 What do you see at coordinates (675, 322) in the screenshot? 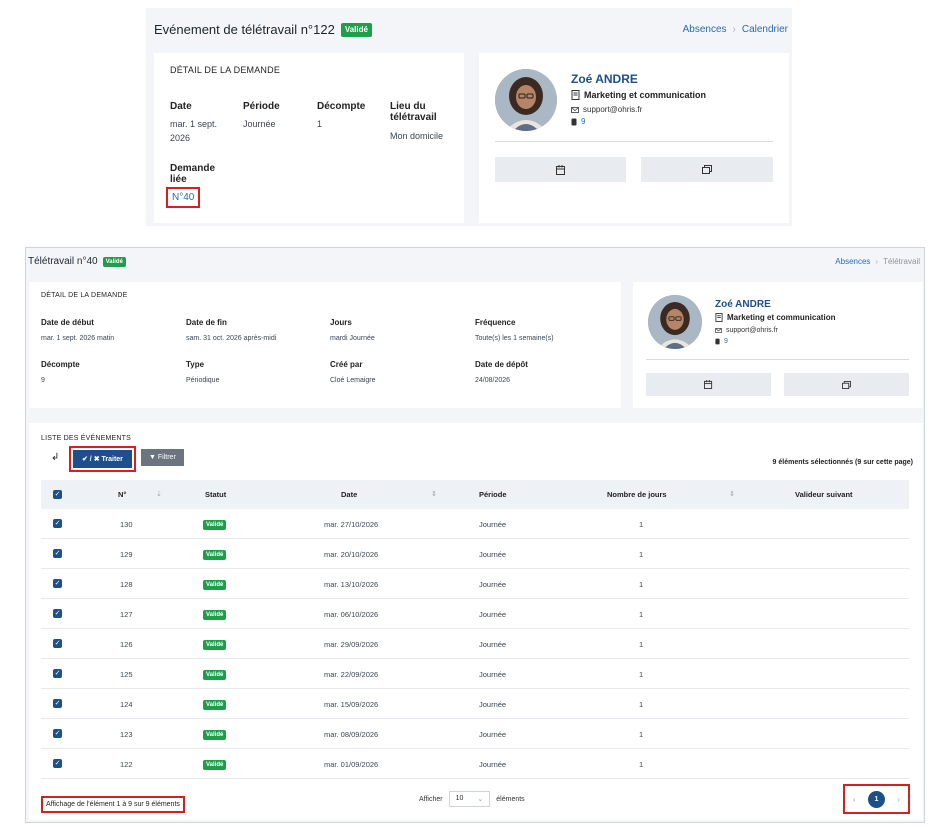
I see `avatar` at bounding box center [675, 322].